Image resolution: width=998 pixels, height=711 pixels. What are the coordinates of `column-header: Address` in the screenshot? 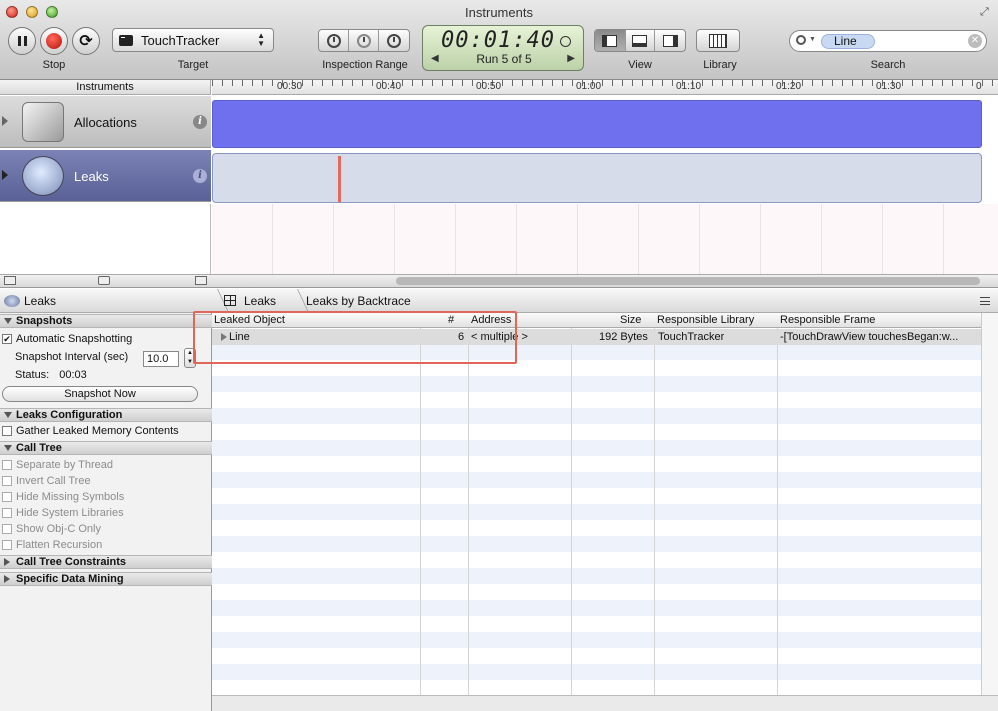 It's located at (491, 320).